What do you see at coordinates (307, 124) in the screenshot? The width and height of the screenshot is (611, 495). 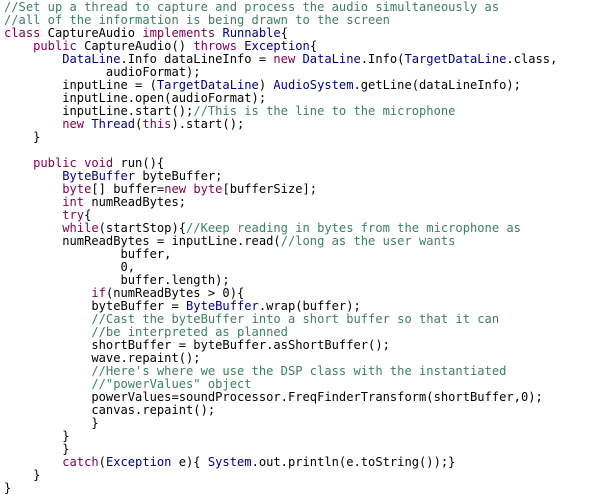 I see `code-line: new Thread(this).start();` at bounding box center [307, 124].